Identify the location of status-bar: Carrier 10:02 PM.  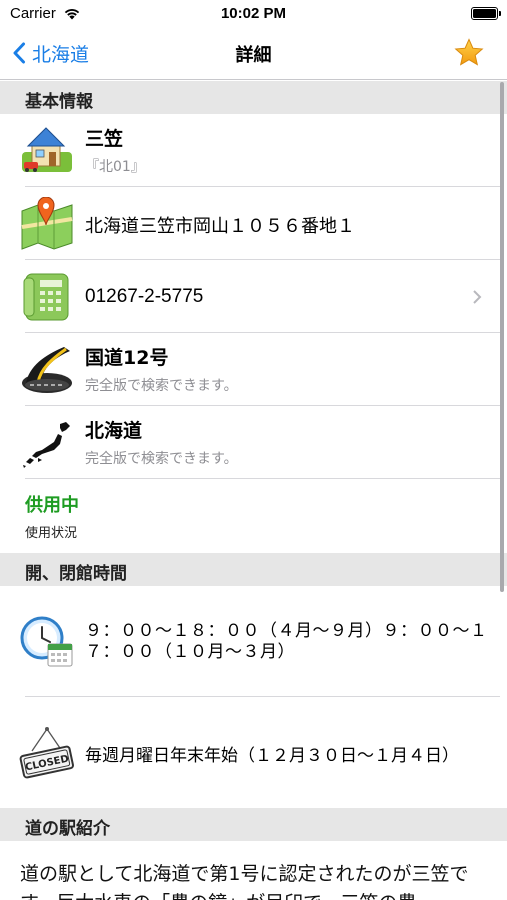
(253, 14).